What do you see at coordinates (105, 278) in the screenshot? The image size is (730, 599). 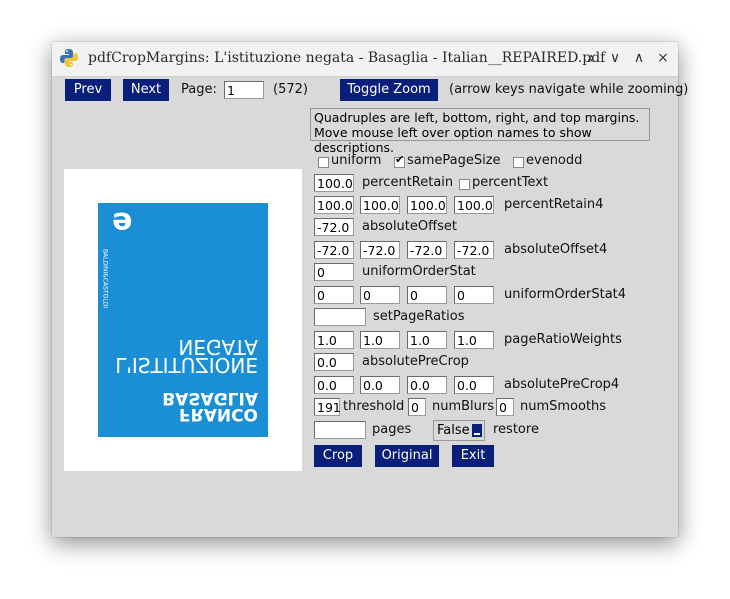 I see `publisher-name: BALDINI&CASTOLDI` at bounding box center [105, 278].